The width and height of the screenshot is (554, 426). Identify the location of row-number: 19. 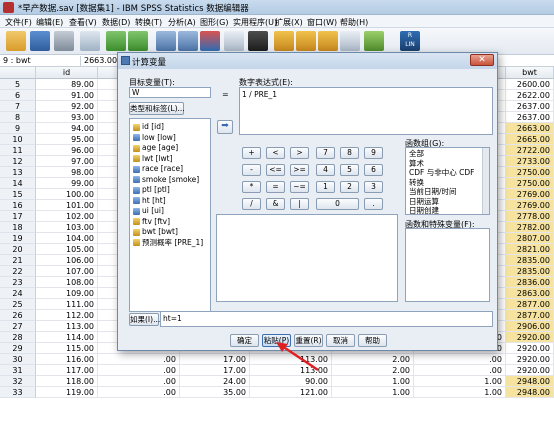
(18, 238).